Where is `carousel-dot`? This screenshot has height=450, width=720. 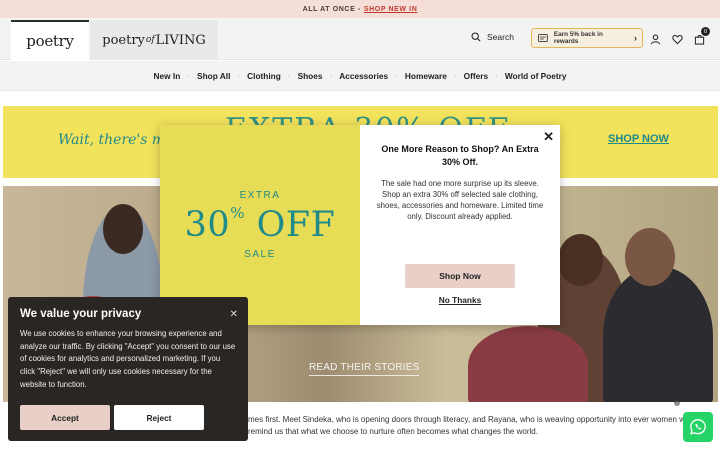 carousel-dot is located at coordinates (677, 403).